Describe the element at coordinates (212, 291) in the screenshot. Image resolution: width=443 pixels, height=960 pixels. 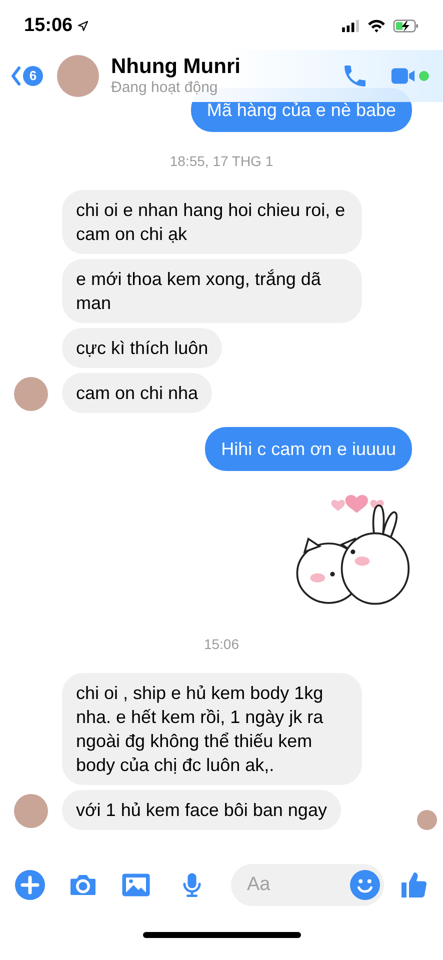
I see `received-message-bubble: e mới thoa kem xong, trắng dã man` at that location.